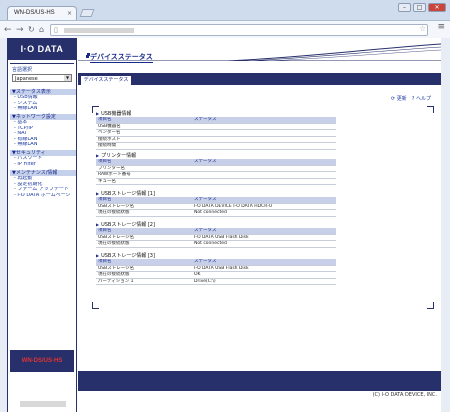 This screenshot has width=450, height=412. I want to click on home-icon: ⌂, so click(41, 30).